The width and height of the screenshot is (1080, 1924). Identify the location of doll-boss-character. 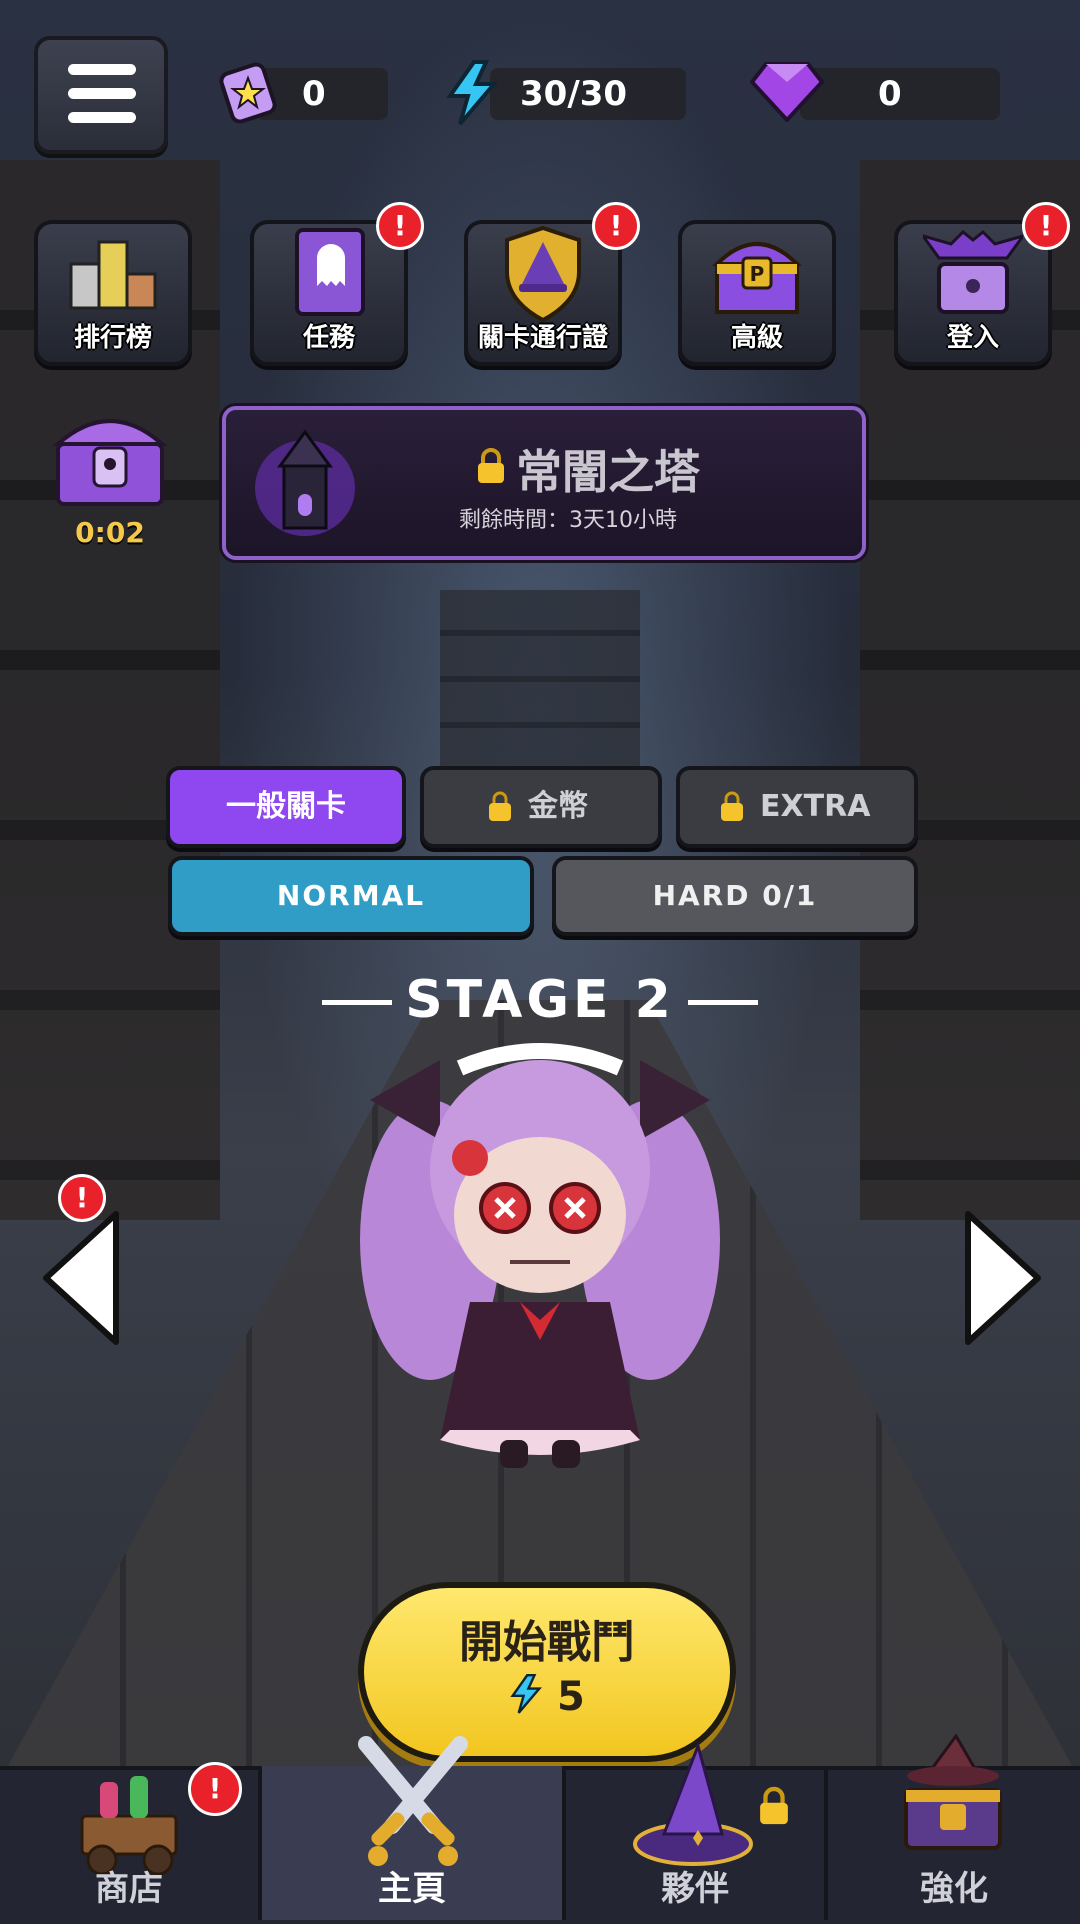
(540, 1255).